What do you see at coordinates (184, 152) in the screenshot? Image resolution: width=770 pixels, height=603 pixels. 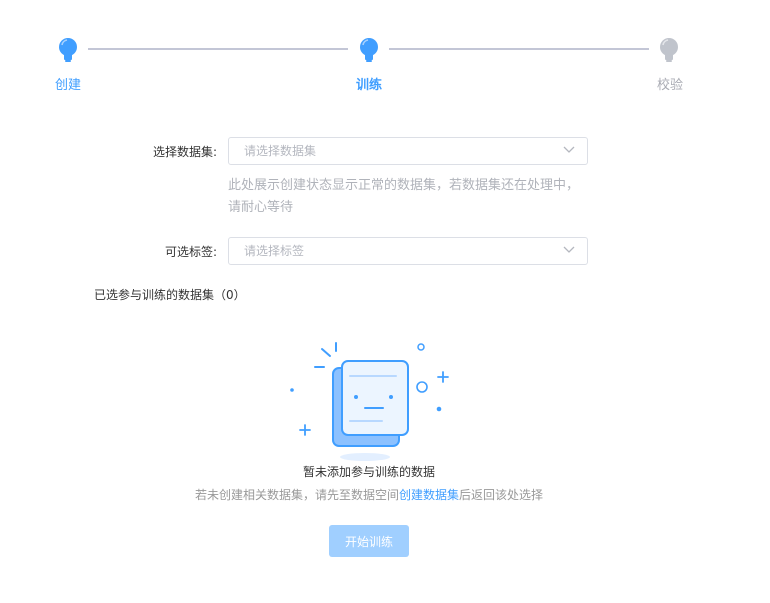 I see `dataset-label: 选择数据集:` at bounding box center [184, 152].